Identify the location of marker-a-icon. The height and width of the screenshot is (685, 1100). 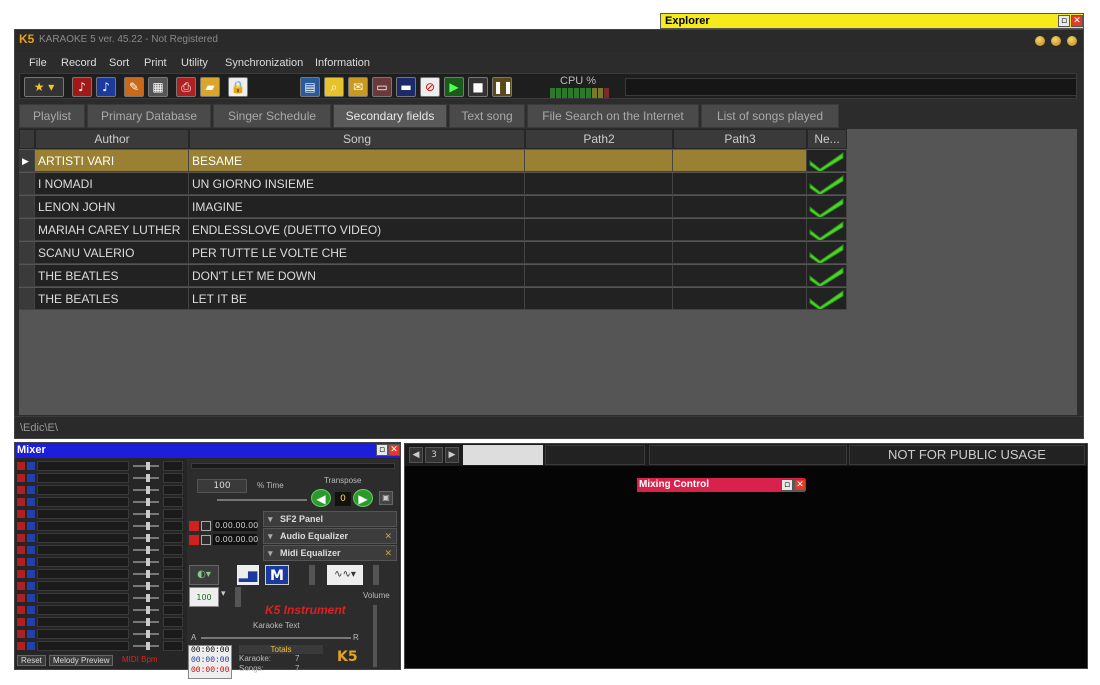
(206, 526).